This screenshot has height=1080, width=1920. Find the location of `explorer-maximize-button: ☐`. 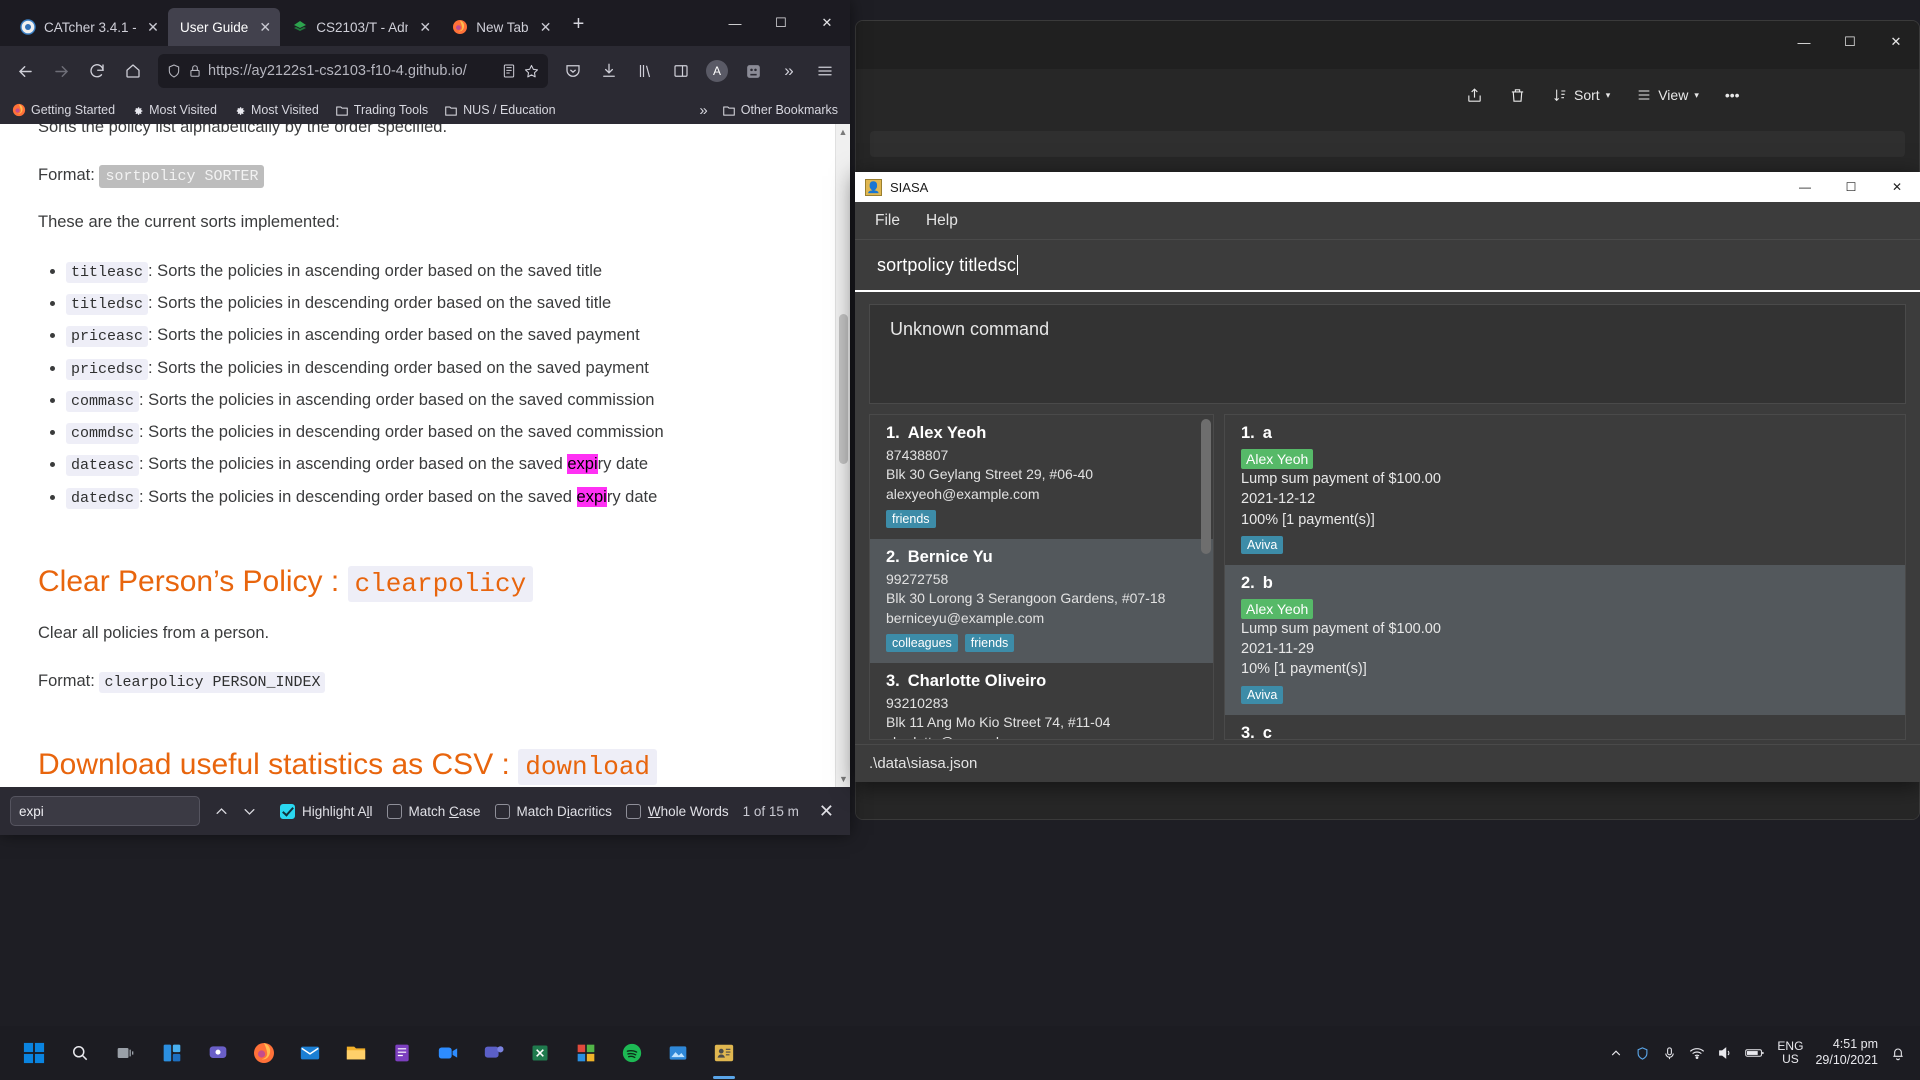

explorer-maximize-button: ☐ is located at coordinates (1850, 42).